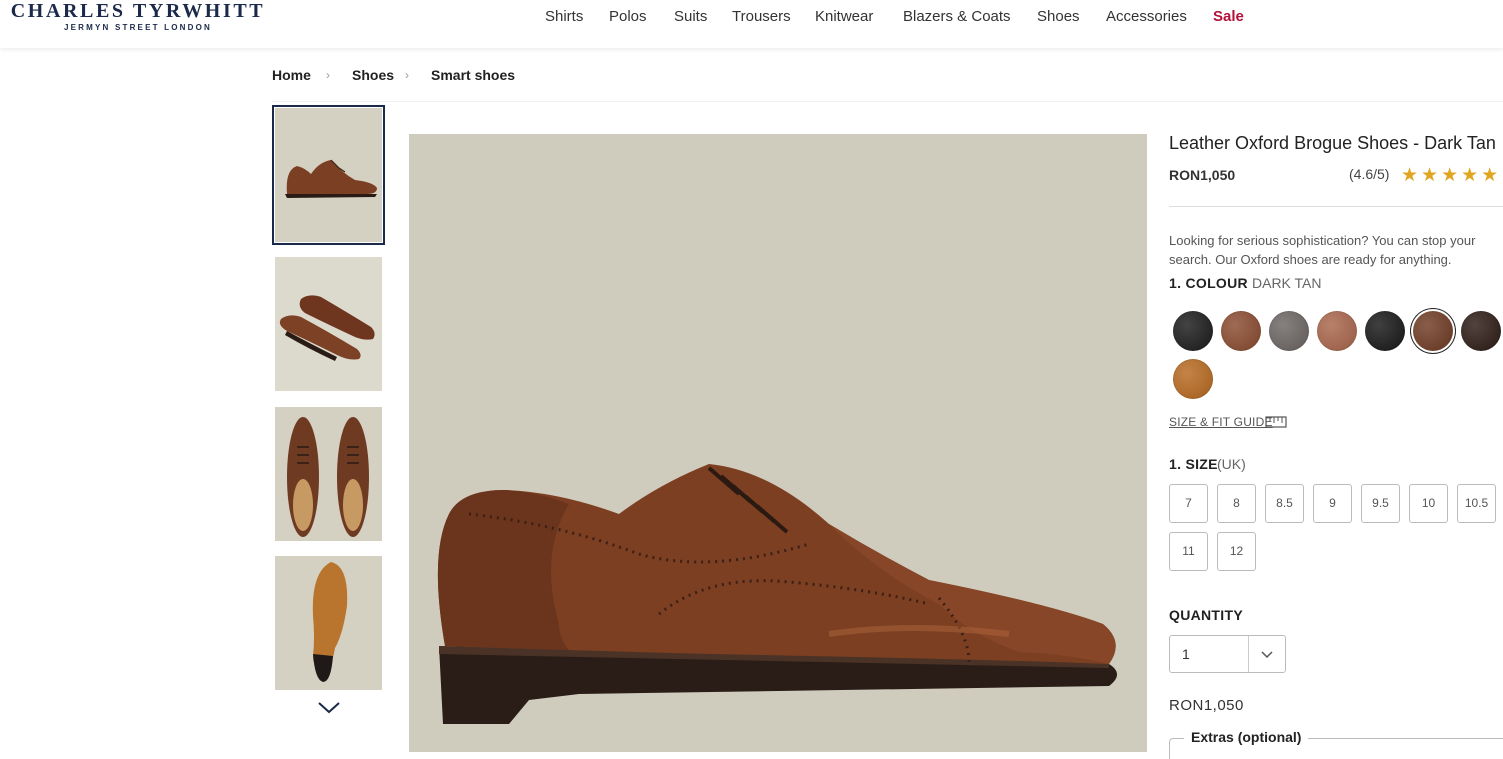 The width and height of the screenshot is (1503, 759). What do you see at coordinates (1227, 654) in the screenshot?
I see `quantity-select: 1` at bounding box center [1227, 654].